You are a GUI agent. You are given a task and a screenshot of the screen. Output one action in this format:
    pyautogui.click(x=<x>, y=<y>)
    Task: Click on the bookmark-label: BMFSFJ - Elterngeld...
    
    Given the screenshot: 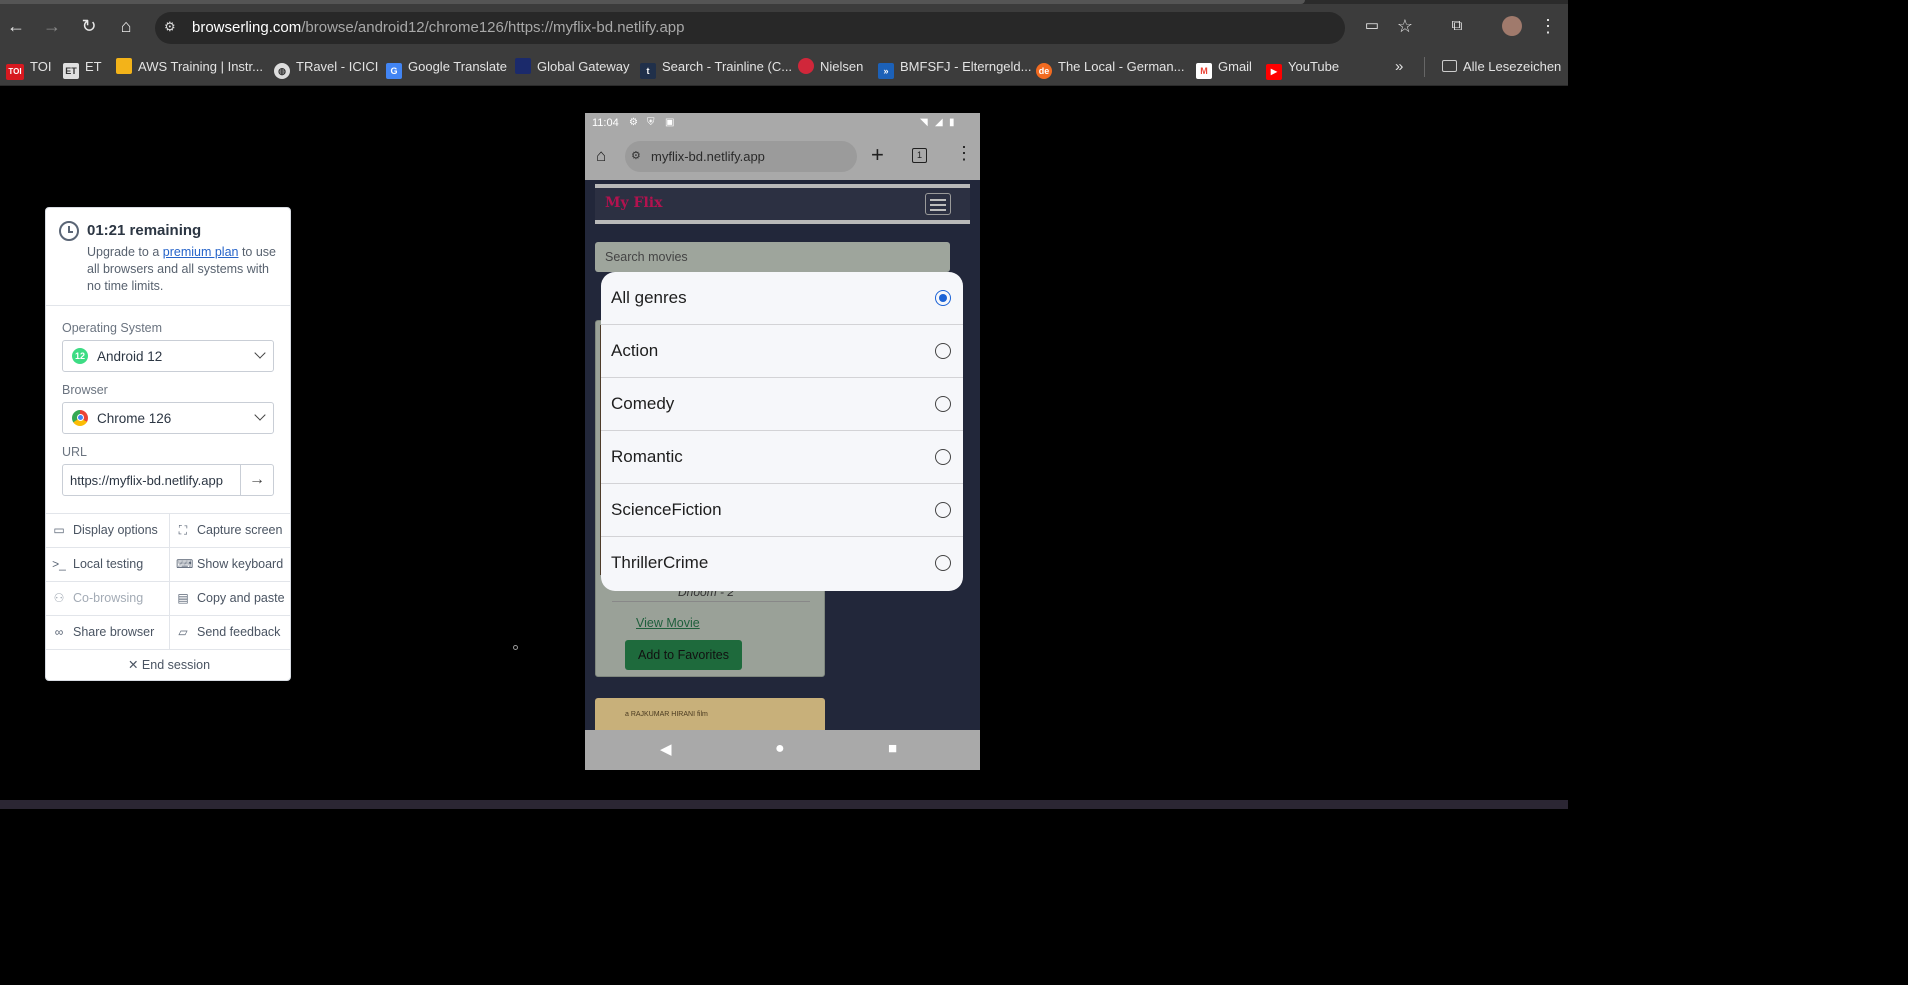 What is the action you would take?
    pyautogui.click(x=966, y=66)
    